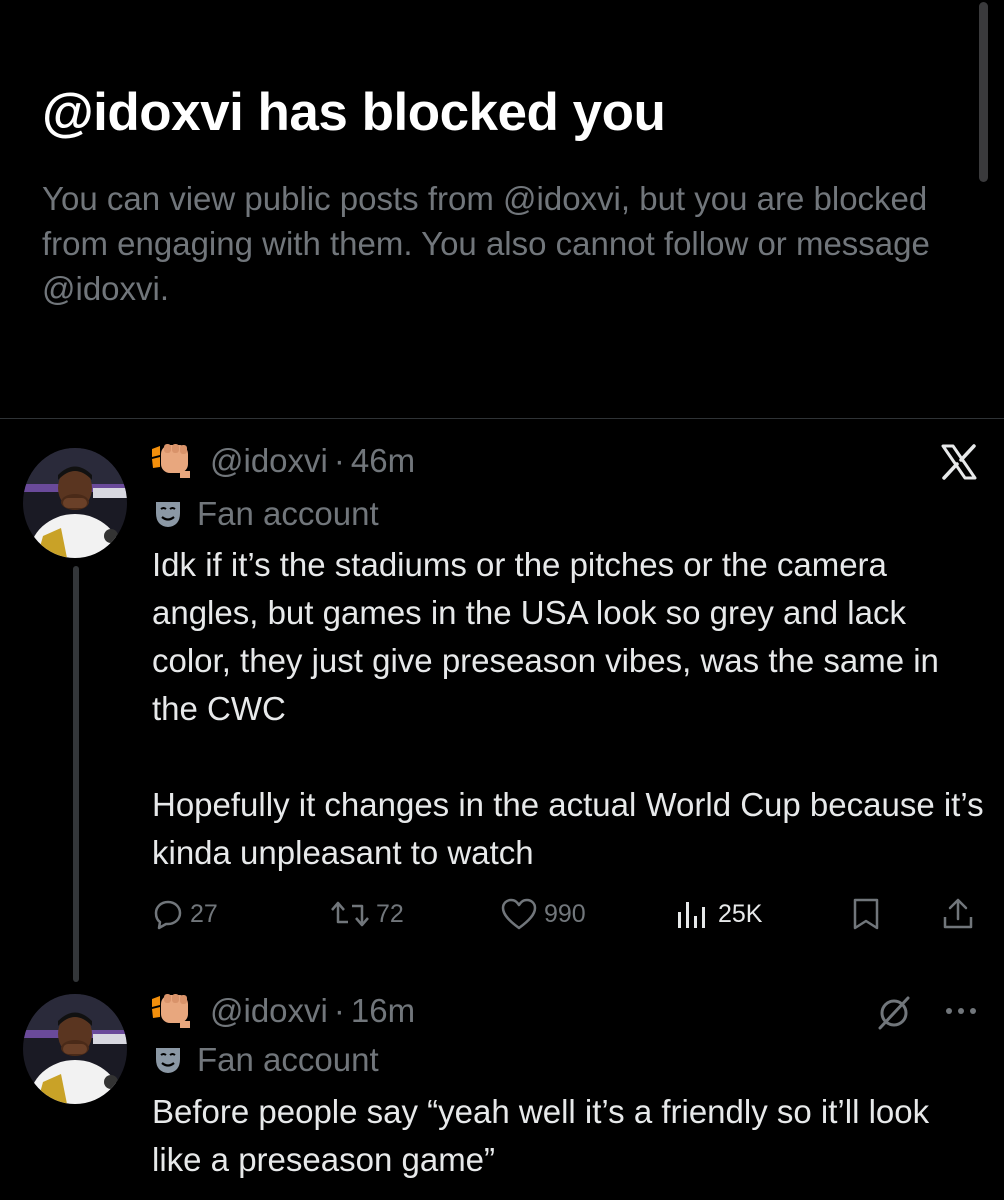 The height and width of the screenshot is (1200, 1004). I want to click on post-header: @idoxvi · 46m, so click(282, 461).